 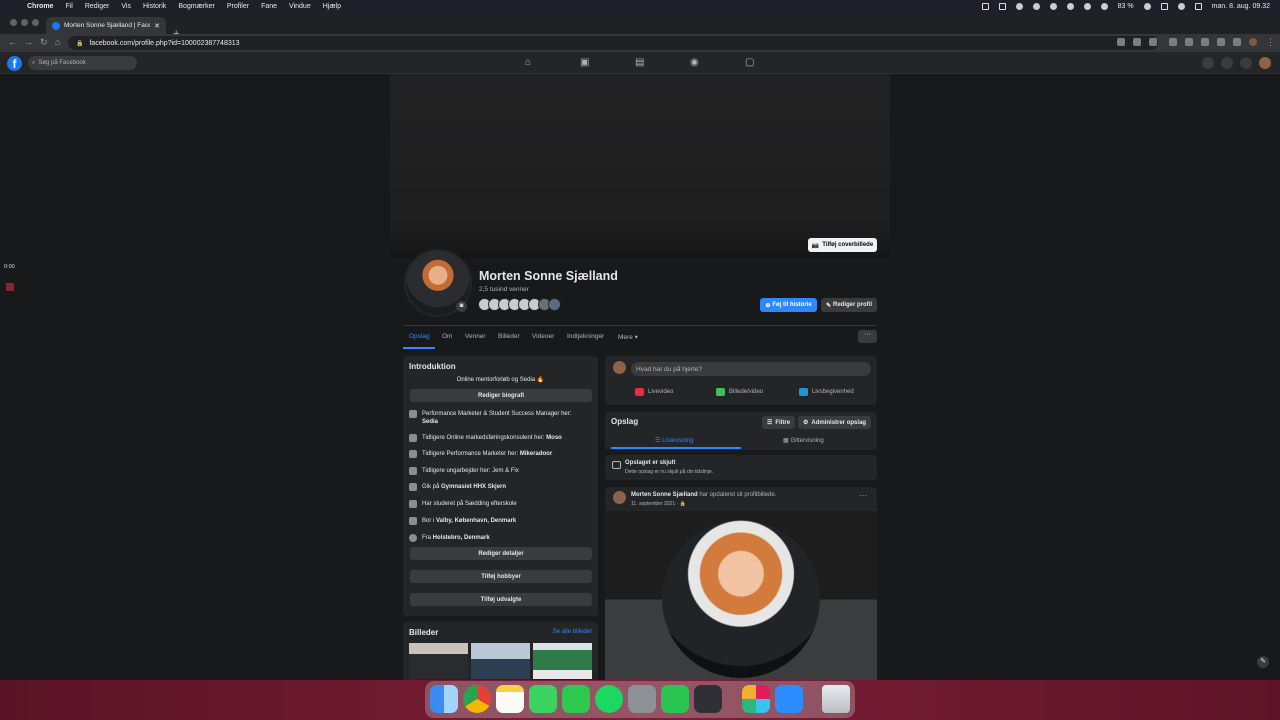 I want to click on profile-more-button: ···, so click(x=867, y=336).